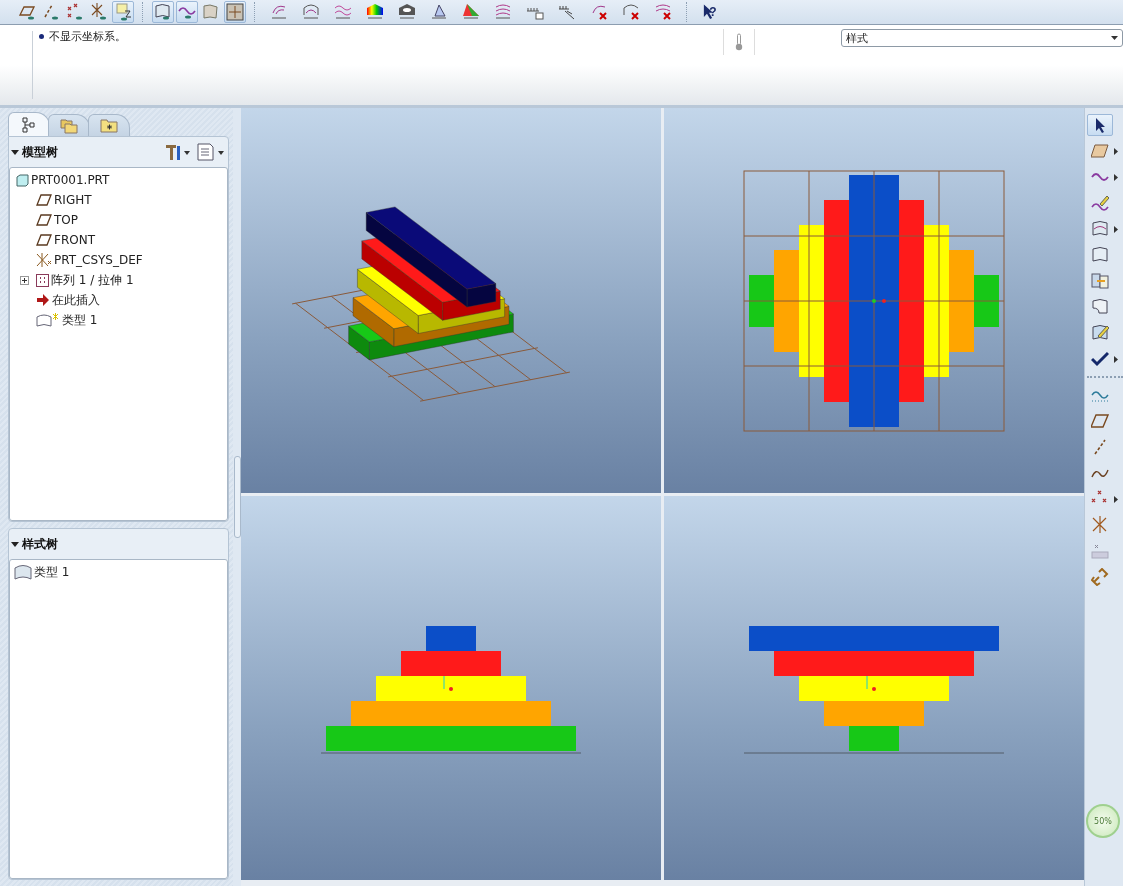 The width and height of the screenshot is (1123, 886). What do you see at coordinates (1099, 125) in the screenshot?
I see `tool-button` at bounding box center [1099, 125].